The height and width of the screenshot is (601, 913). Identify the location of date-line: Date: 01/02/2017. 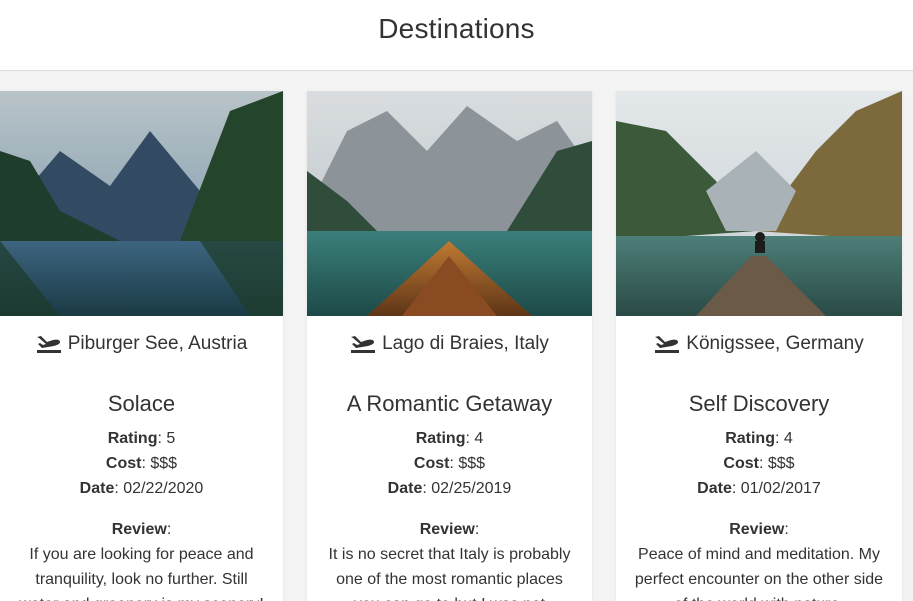
(759, 488).